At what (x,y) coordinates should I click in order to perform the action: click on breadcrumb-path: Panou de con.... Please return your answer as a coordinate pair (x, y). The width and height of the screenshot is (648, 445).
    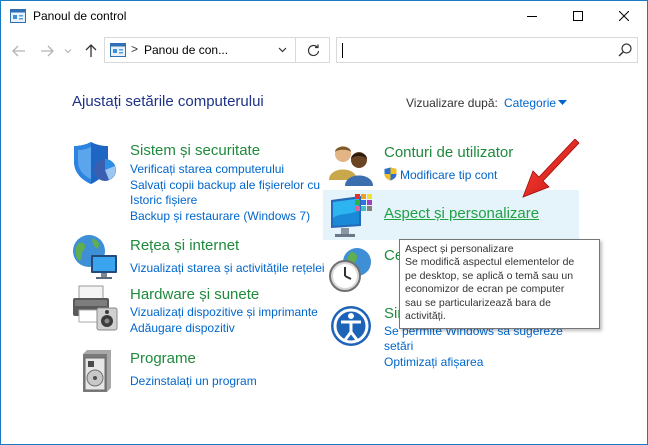
    Looking at the image, I should click on (186, 50).